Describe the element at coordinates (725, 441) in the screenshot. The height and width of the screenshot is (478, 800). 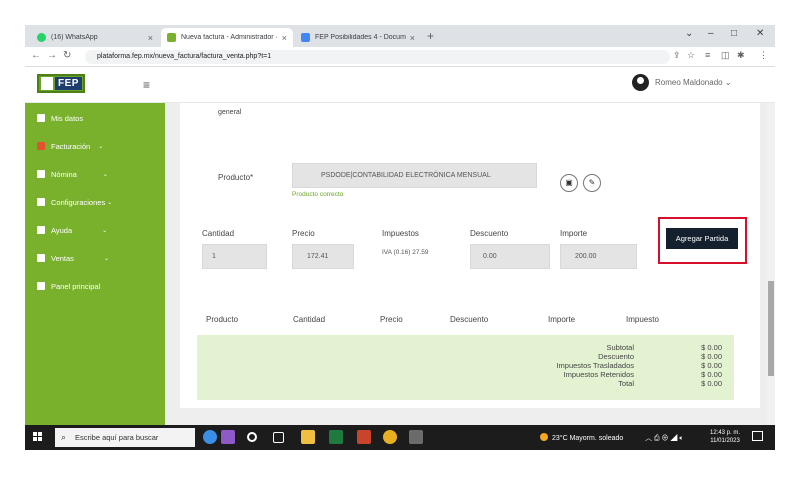
I see `clock-date: 11/01/2023` at that location.